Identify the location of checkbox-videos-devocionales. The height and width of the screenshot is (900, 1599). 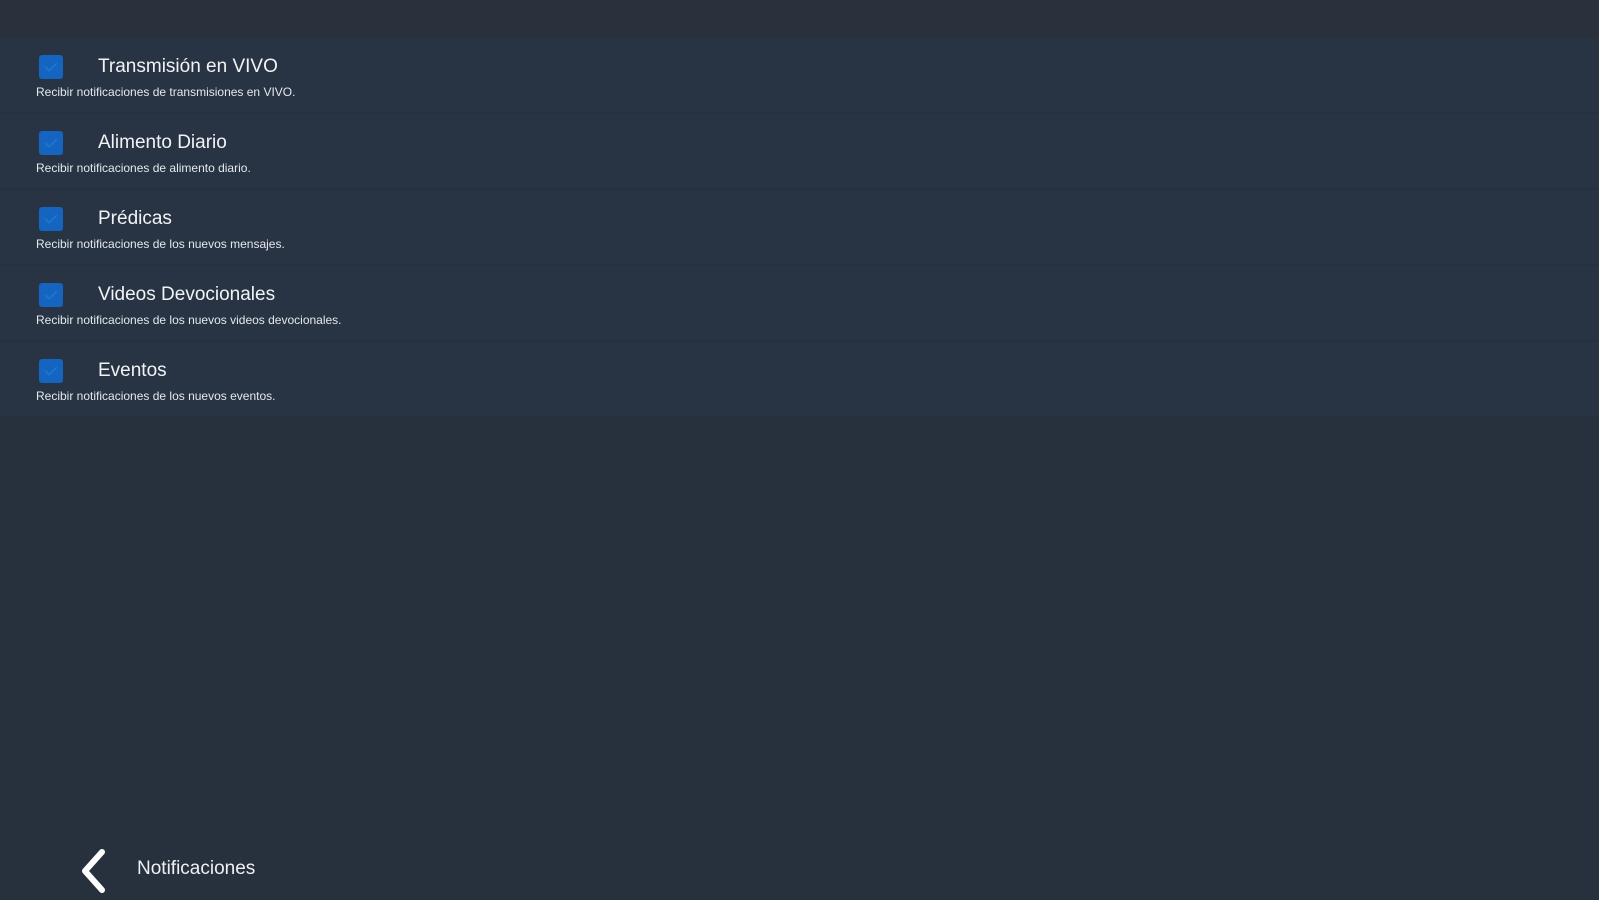
(51, 295).